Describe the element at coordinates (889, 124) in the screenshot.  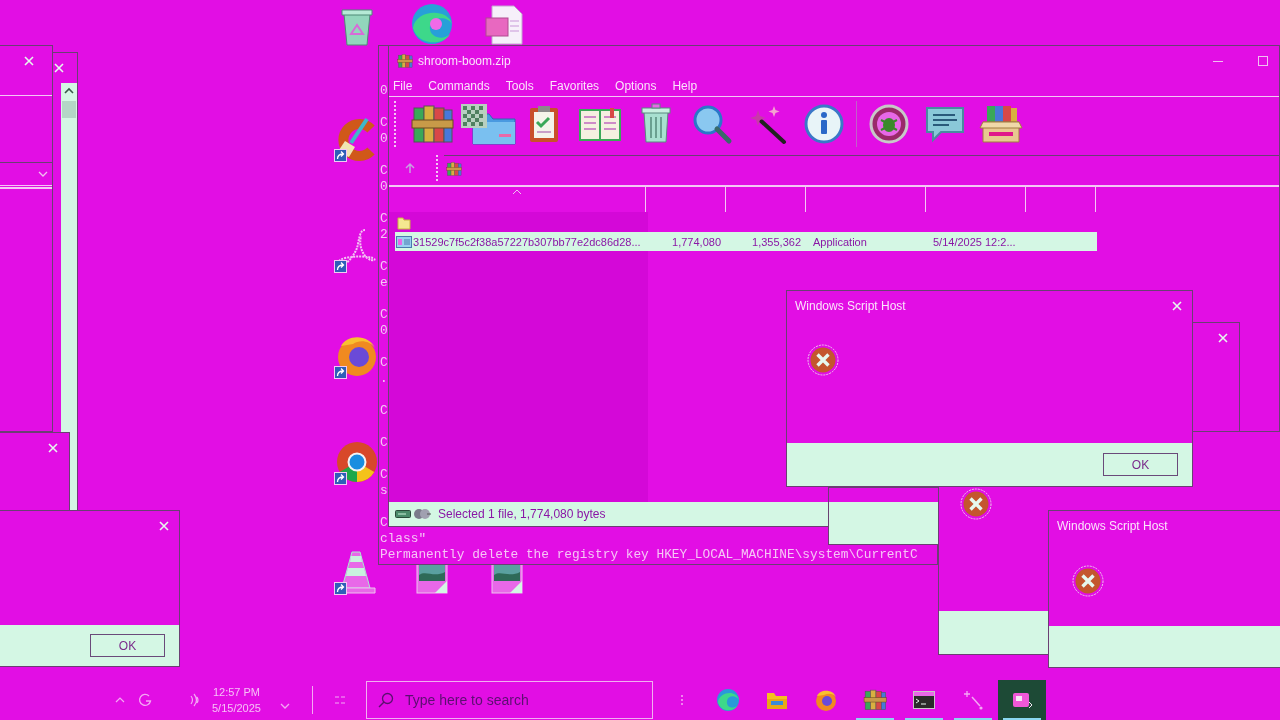
I see `bug-icon` at that location.